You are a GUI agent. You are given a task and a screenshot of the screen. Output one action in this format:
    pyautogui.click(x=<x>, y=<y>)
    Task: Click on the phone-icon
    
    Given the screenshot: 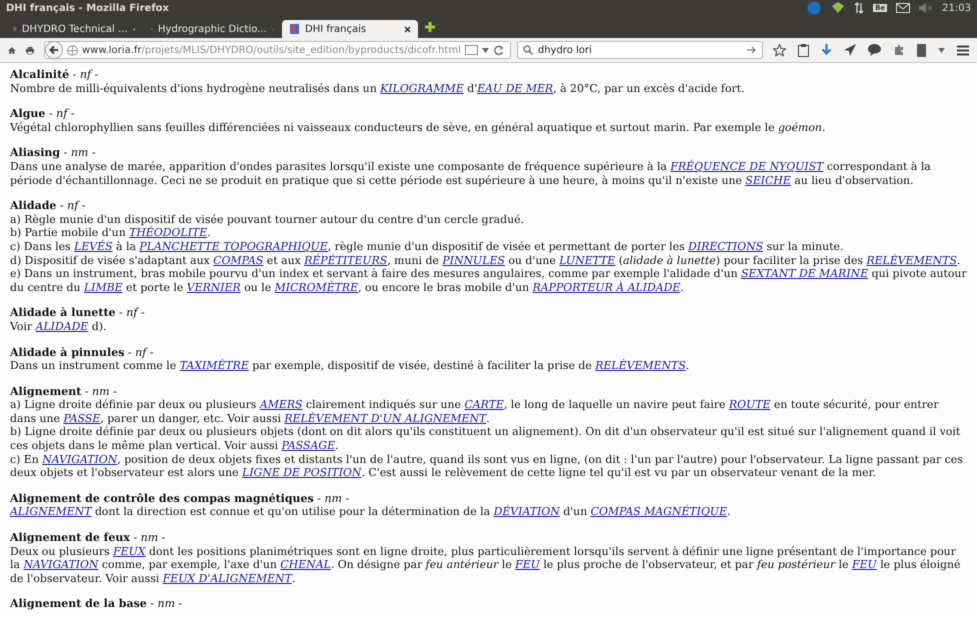 What is the action you would take?
    pyautogui.click(x=921, y=50)
    